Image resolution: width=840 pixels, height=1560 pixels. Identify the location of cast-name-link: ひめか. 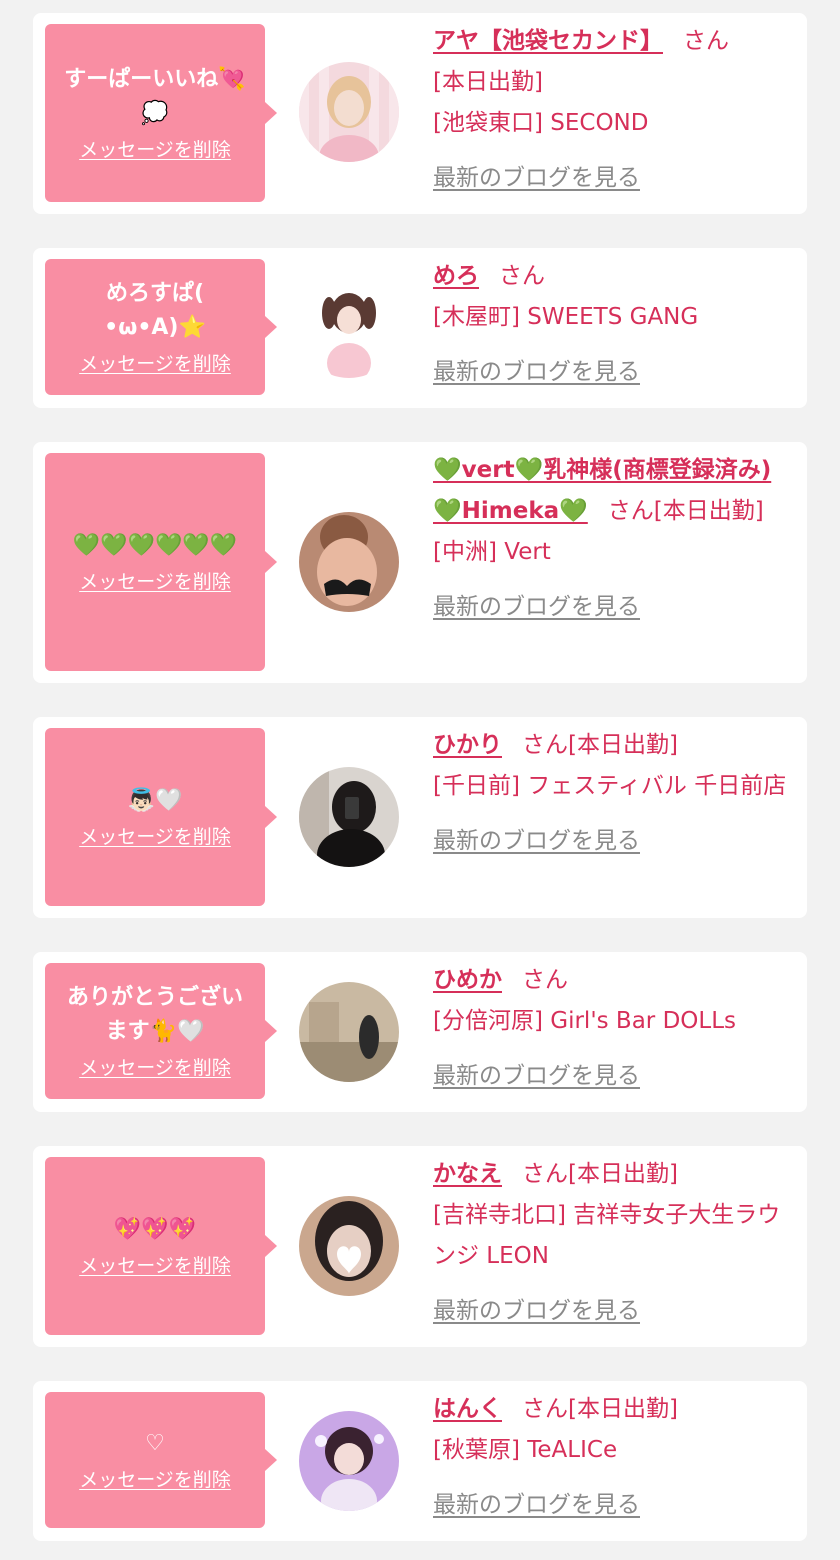
(467, 980).